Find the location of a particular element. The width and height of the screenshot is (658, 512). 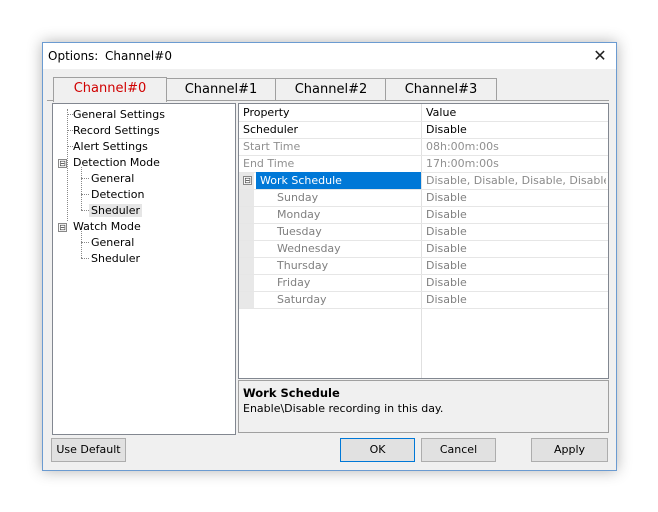

property-value: 17h:00m:00s is located at coordinates (516, 163).